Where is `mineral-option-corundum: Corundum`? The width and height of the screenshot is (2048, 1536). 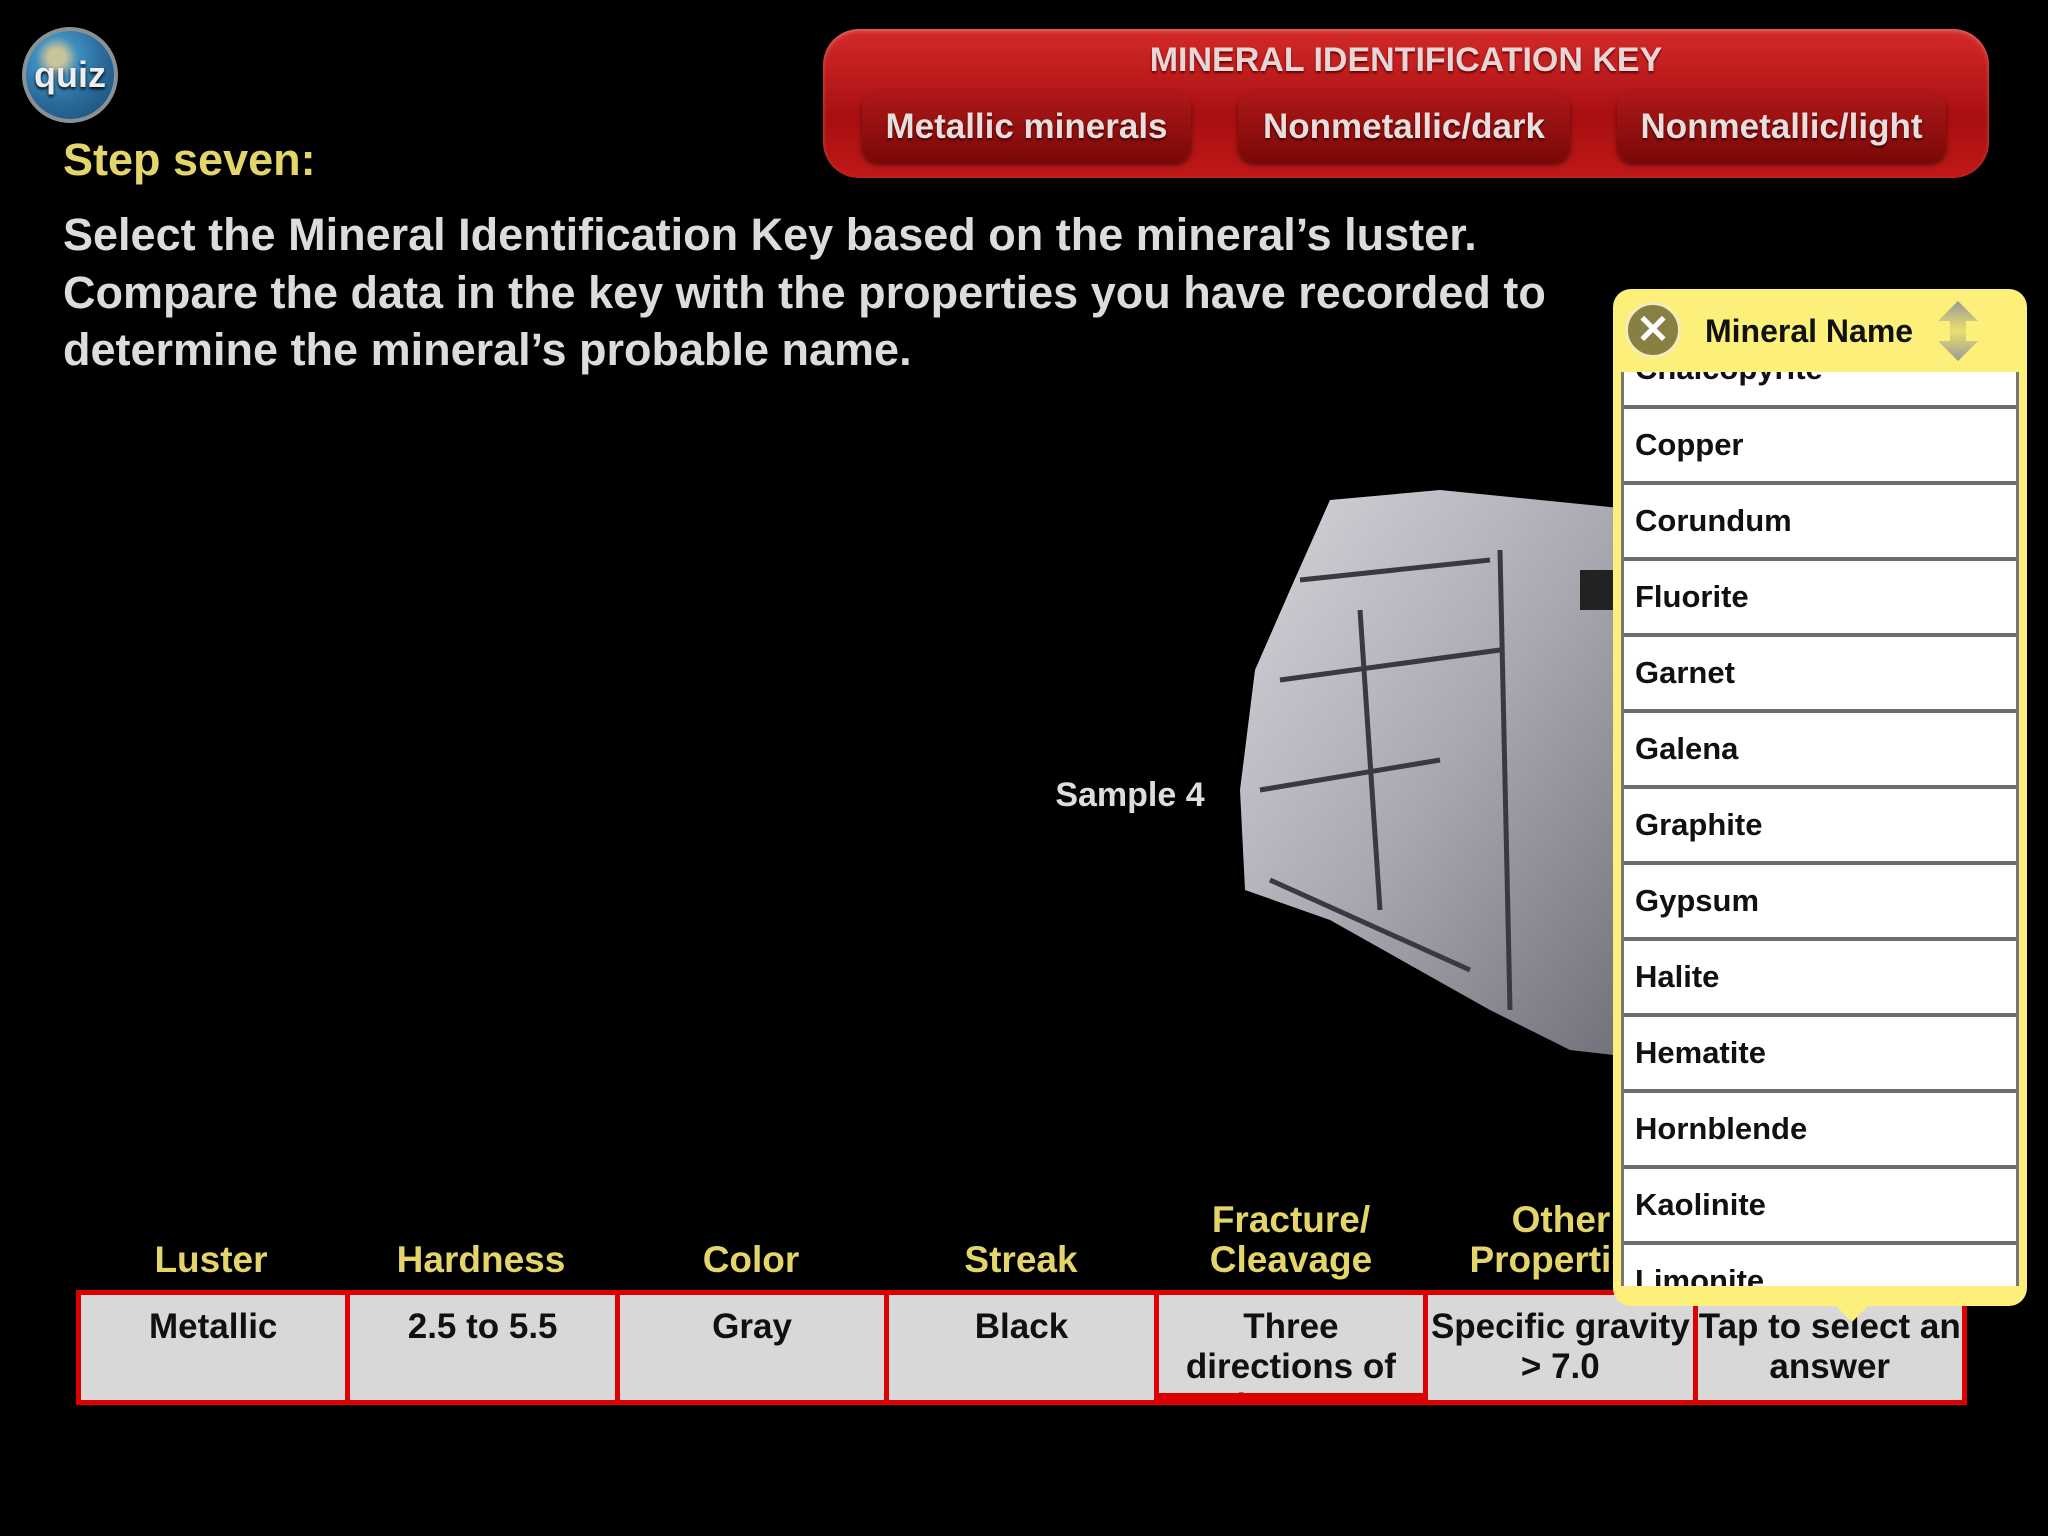 mineral-option-corundum: Corundum is located at coordinates (1820, 523).